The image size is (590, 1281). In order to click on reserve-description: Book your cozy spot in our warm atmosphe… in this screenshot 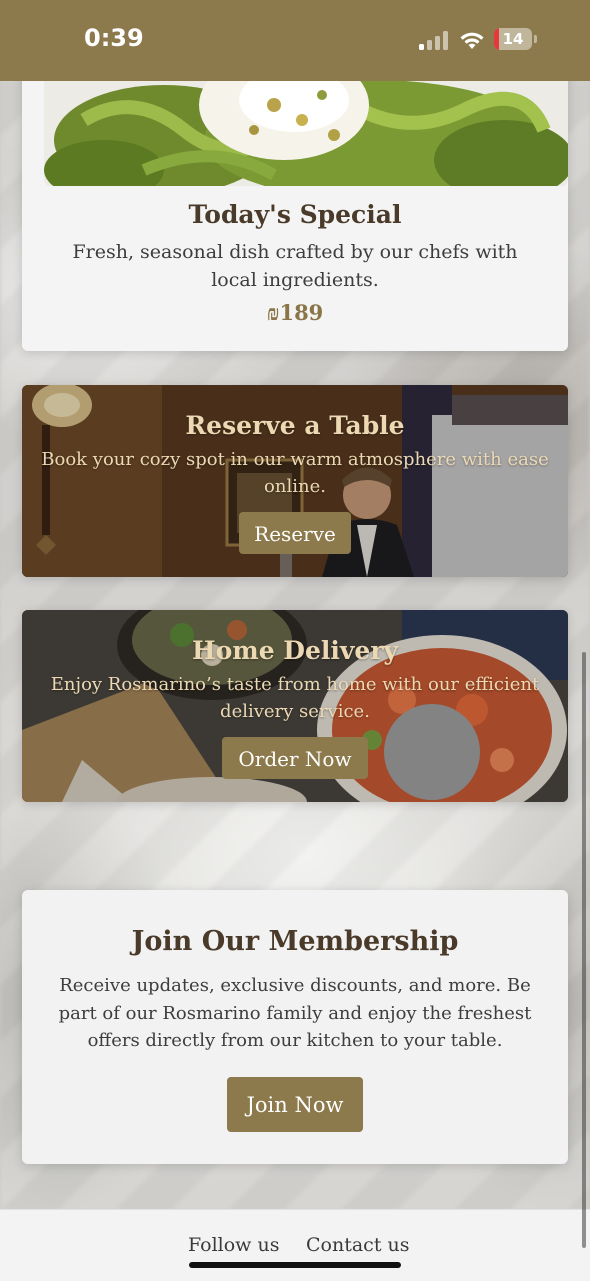, I will do `click(295, 473)`.